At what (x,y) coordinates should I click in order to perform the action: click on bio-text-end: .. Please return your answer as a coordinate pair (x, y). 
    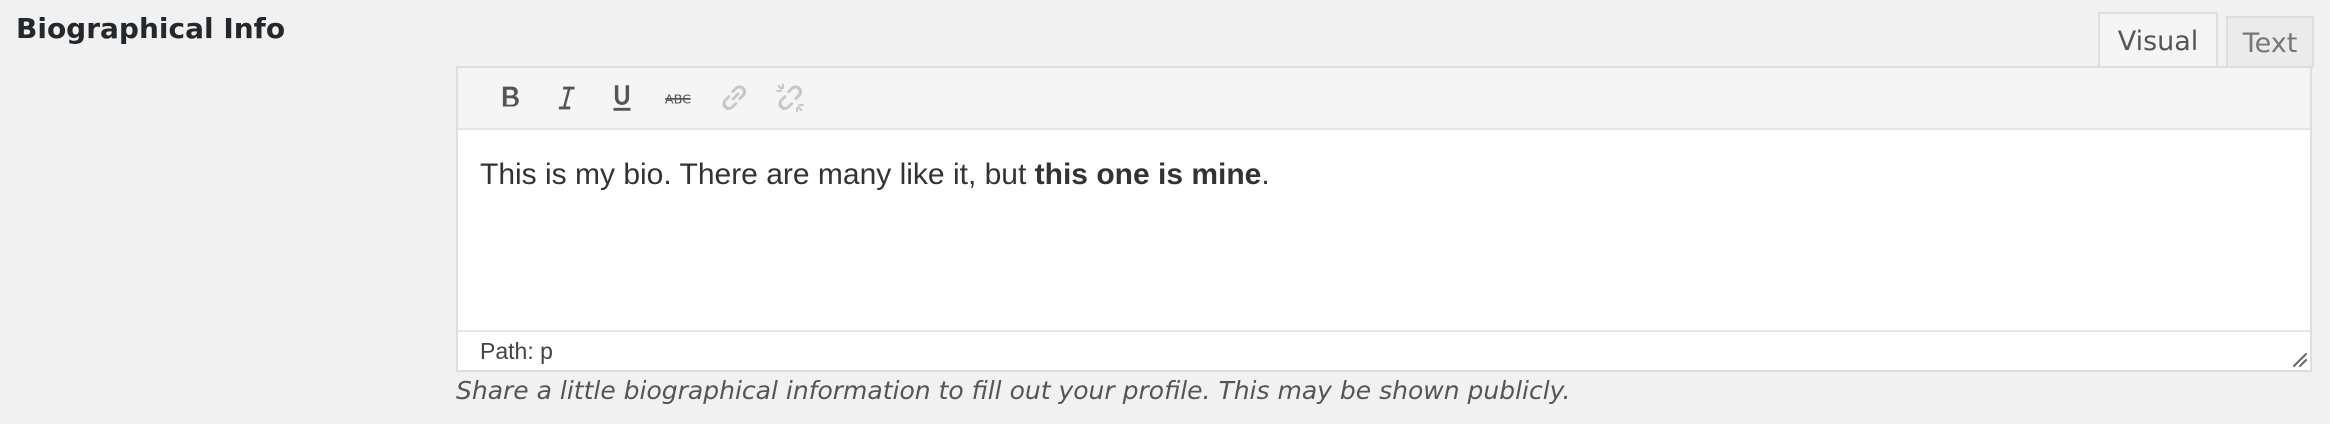
    Looking at the image, I should click on (1265, 174).